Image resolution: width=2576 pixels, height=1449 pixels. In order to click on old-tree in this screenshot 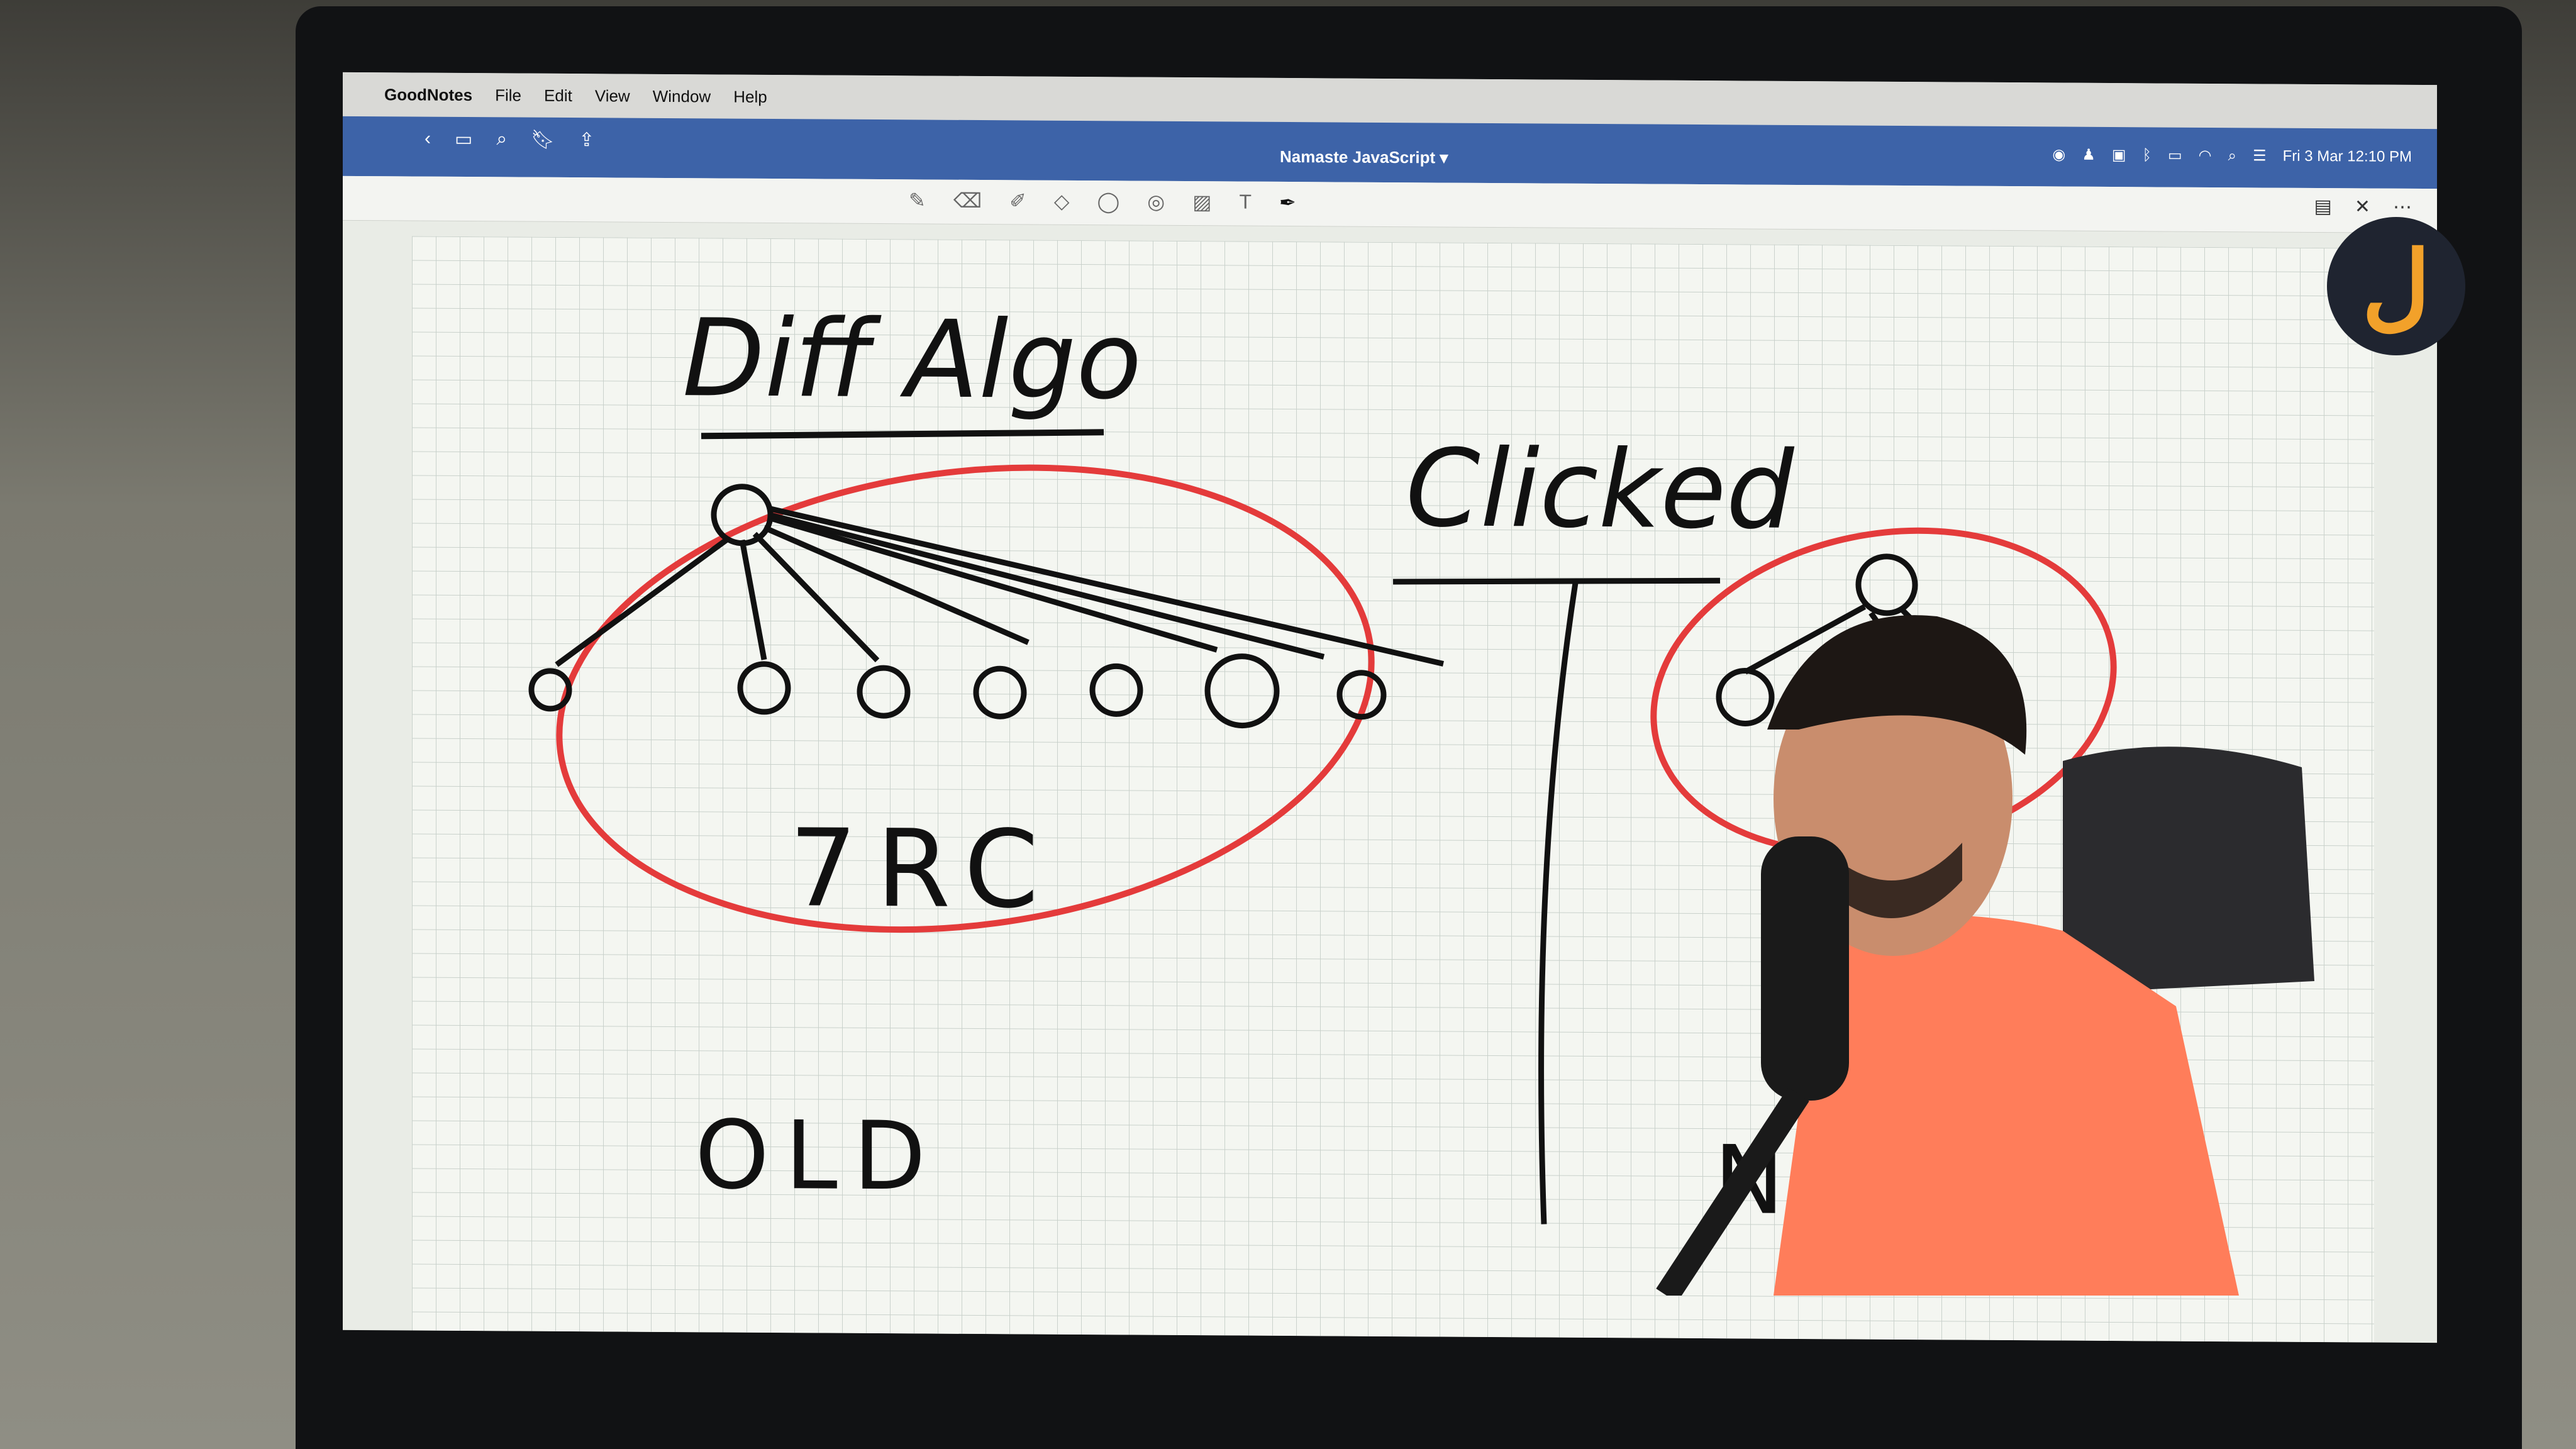, I will do `click(986, 606)`.